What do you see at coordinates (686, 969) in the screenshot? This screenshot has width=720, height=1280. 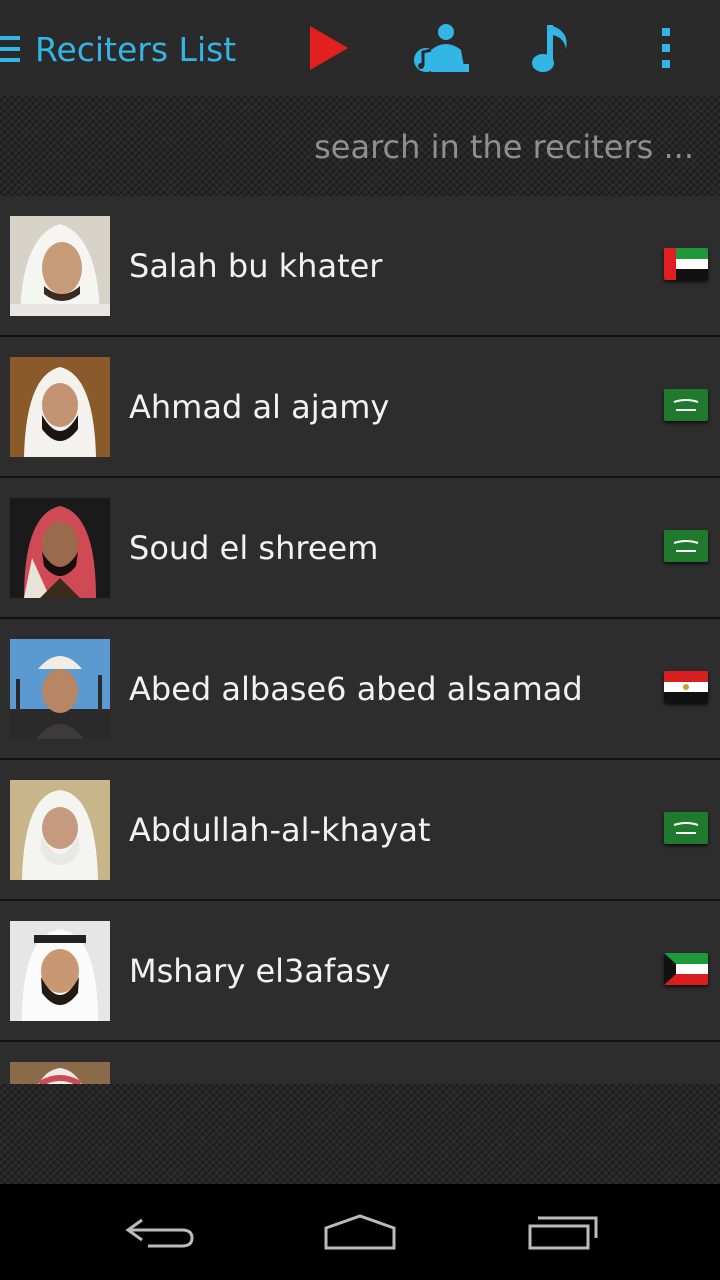 I see `kuwait-flag-icon` at bounding box center [686, 969].